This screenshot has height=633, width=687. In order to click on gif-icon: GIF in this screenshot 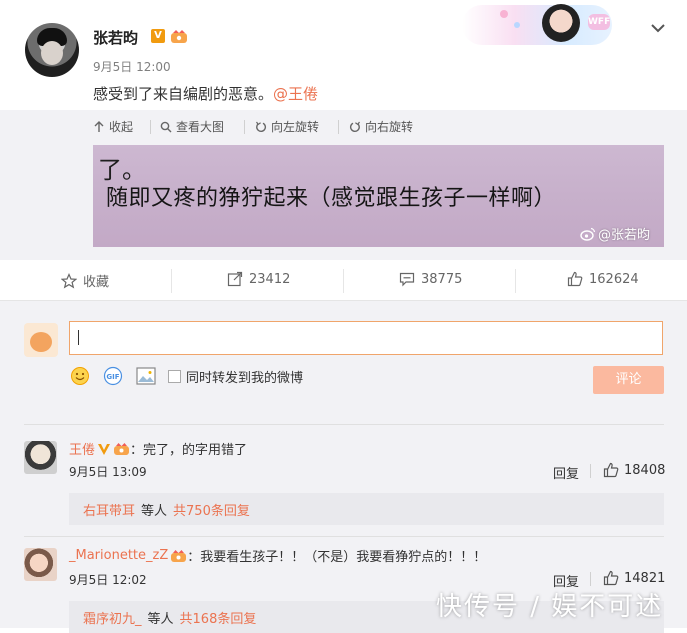, I will do `click(113, 376)`.